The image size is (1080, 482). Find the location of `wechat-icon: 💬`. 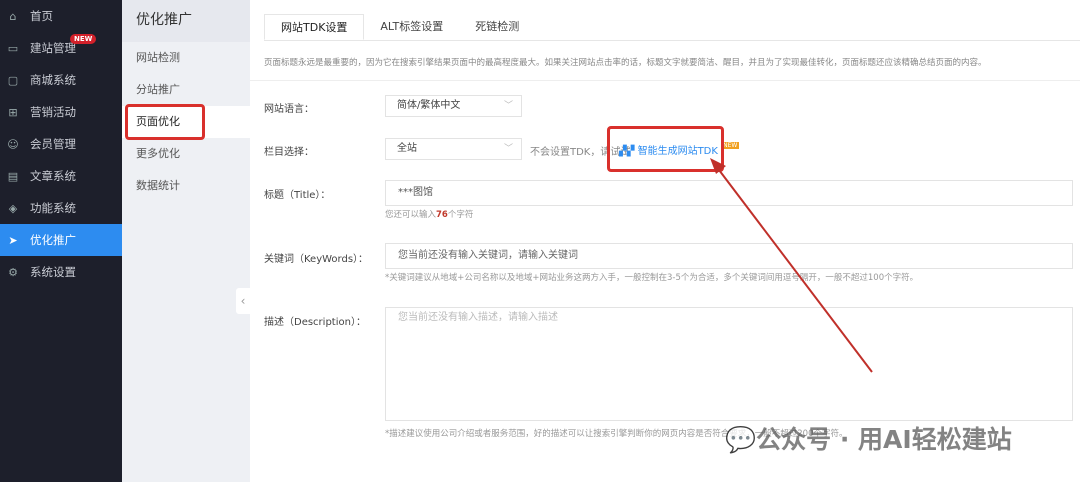

wechat-icon: 💬 is located at coordinates (741, 439).